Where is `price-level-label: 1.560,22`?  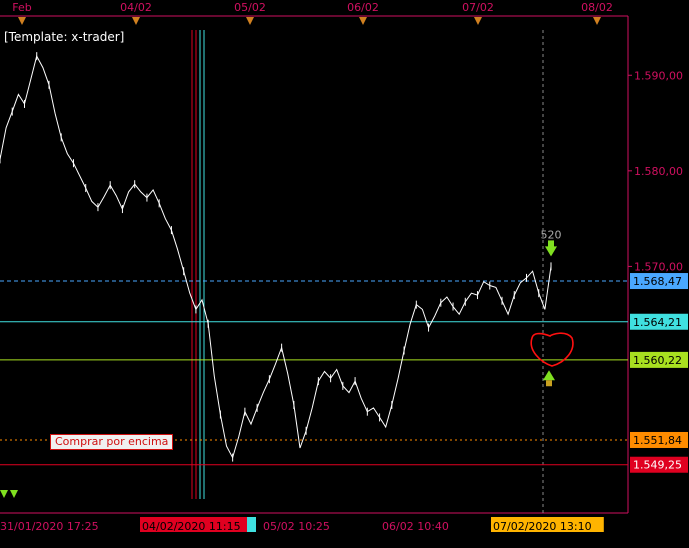 price-level-label: 1.560,22 is located at coordinates (657, 360).